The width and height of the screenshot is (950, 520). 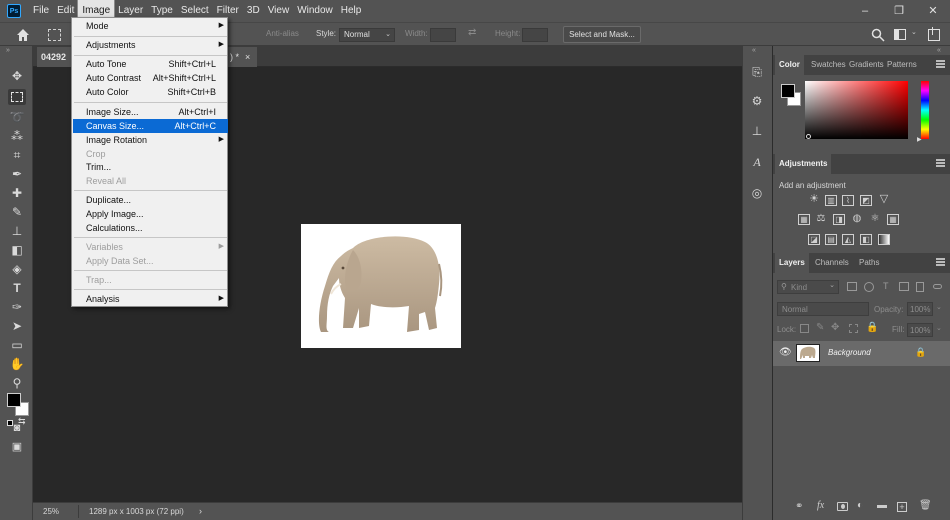 I want to click on restore-button: ❐, so click(x=899, y=11).